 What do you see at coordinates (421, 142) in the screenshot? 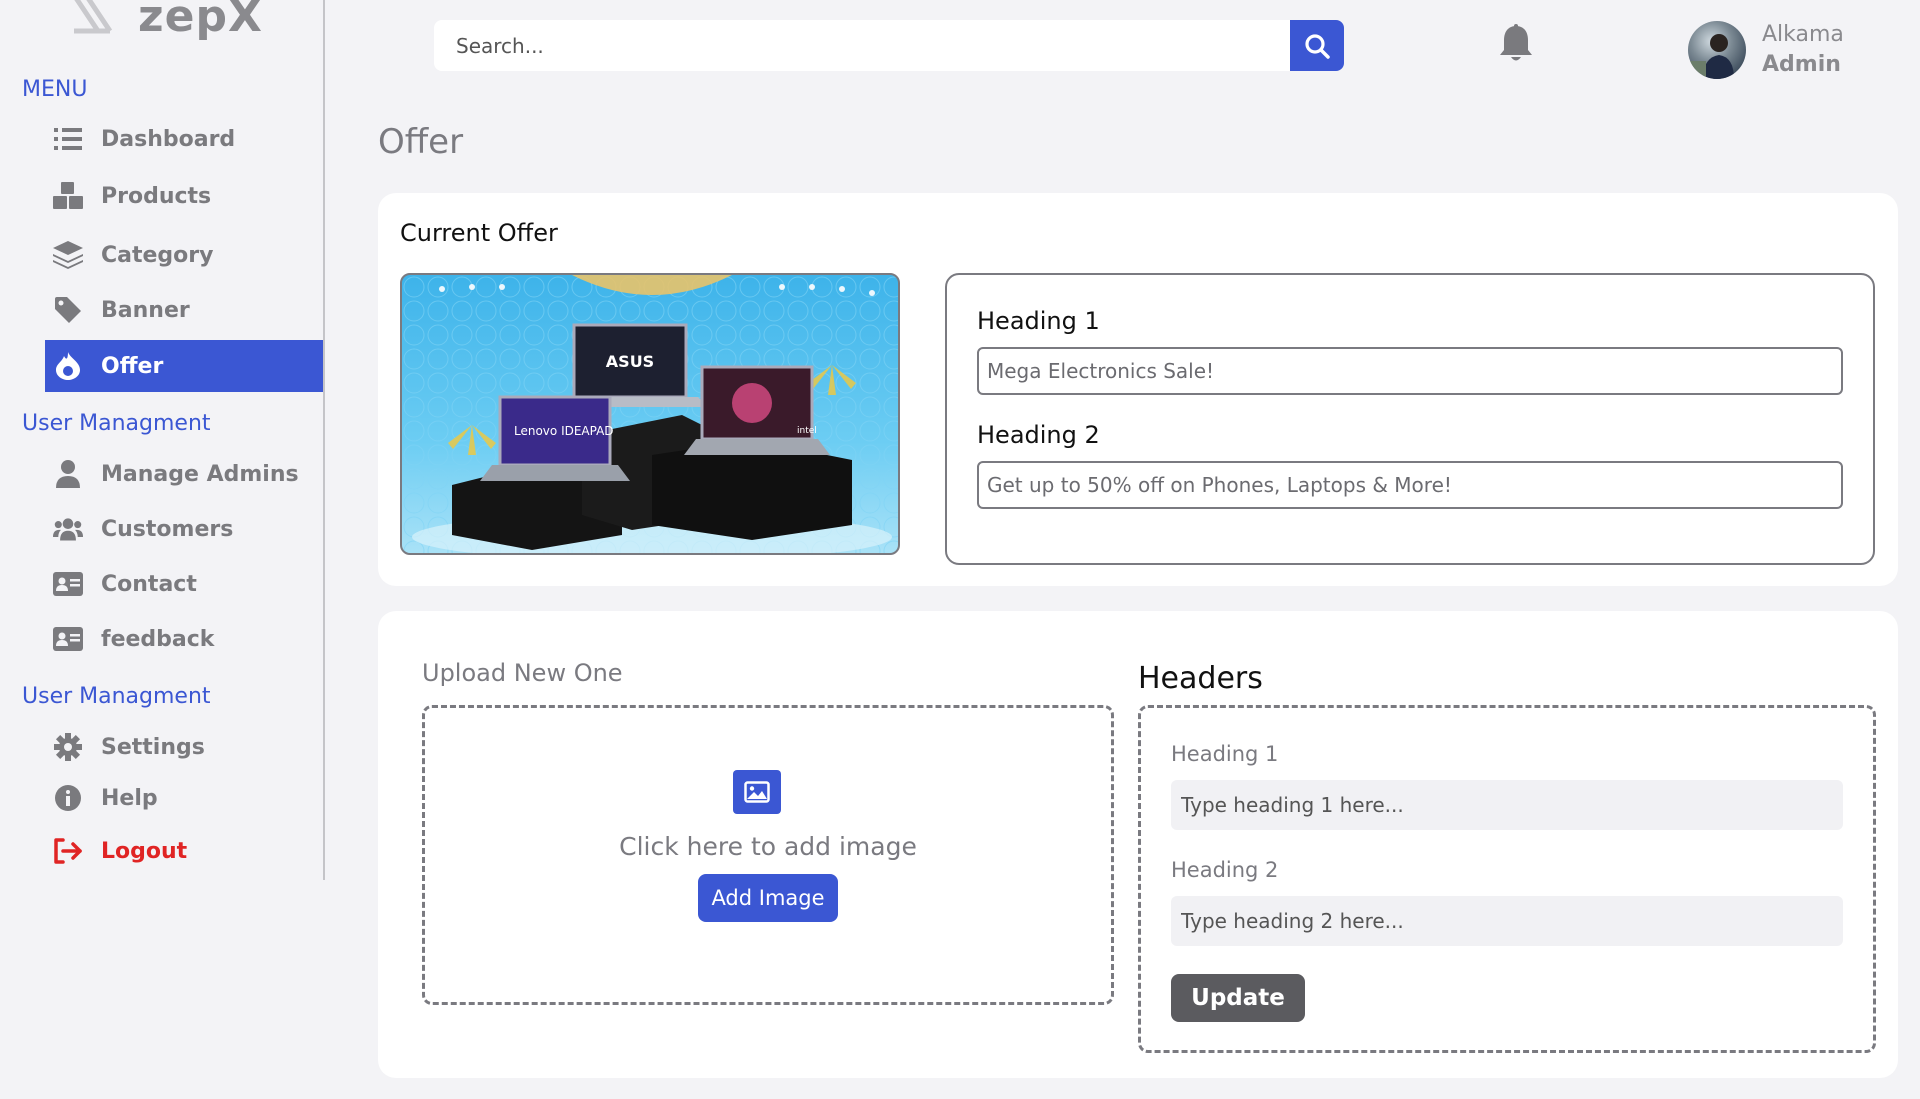
I see `page-title: Offer` at bounding box center [421, 142].